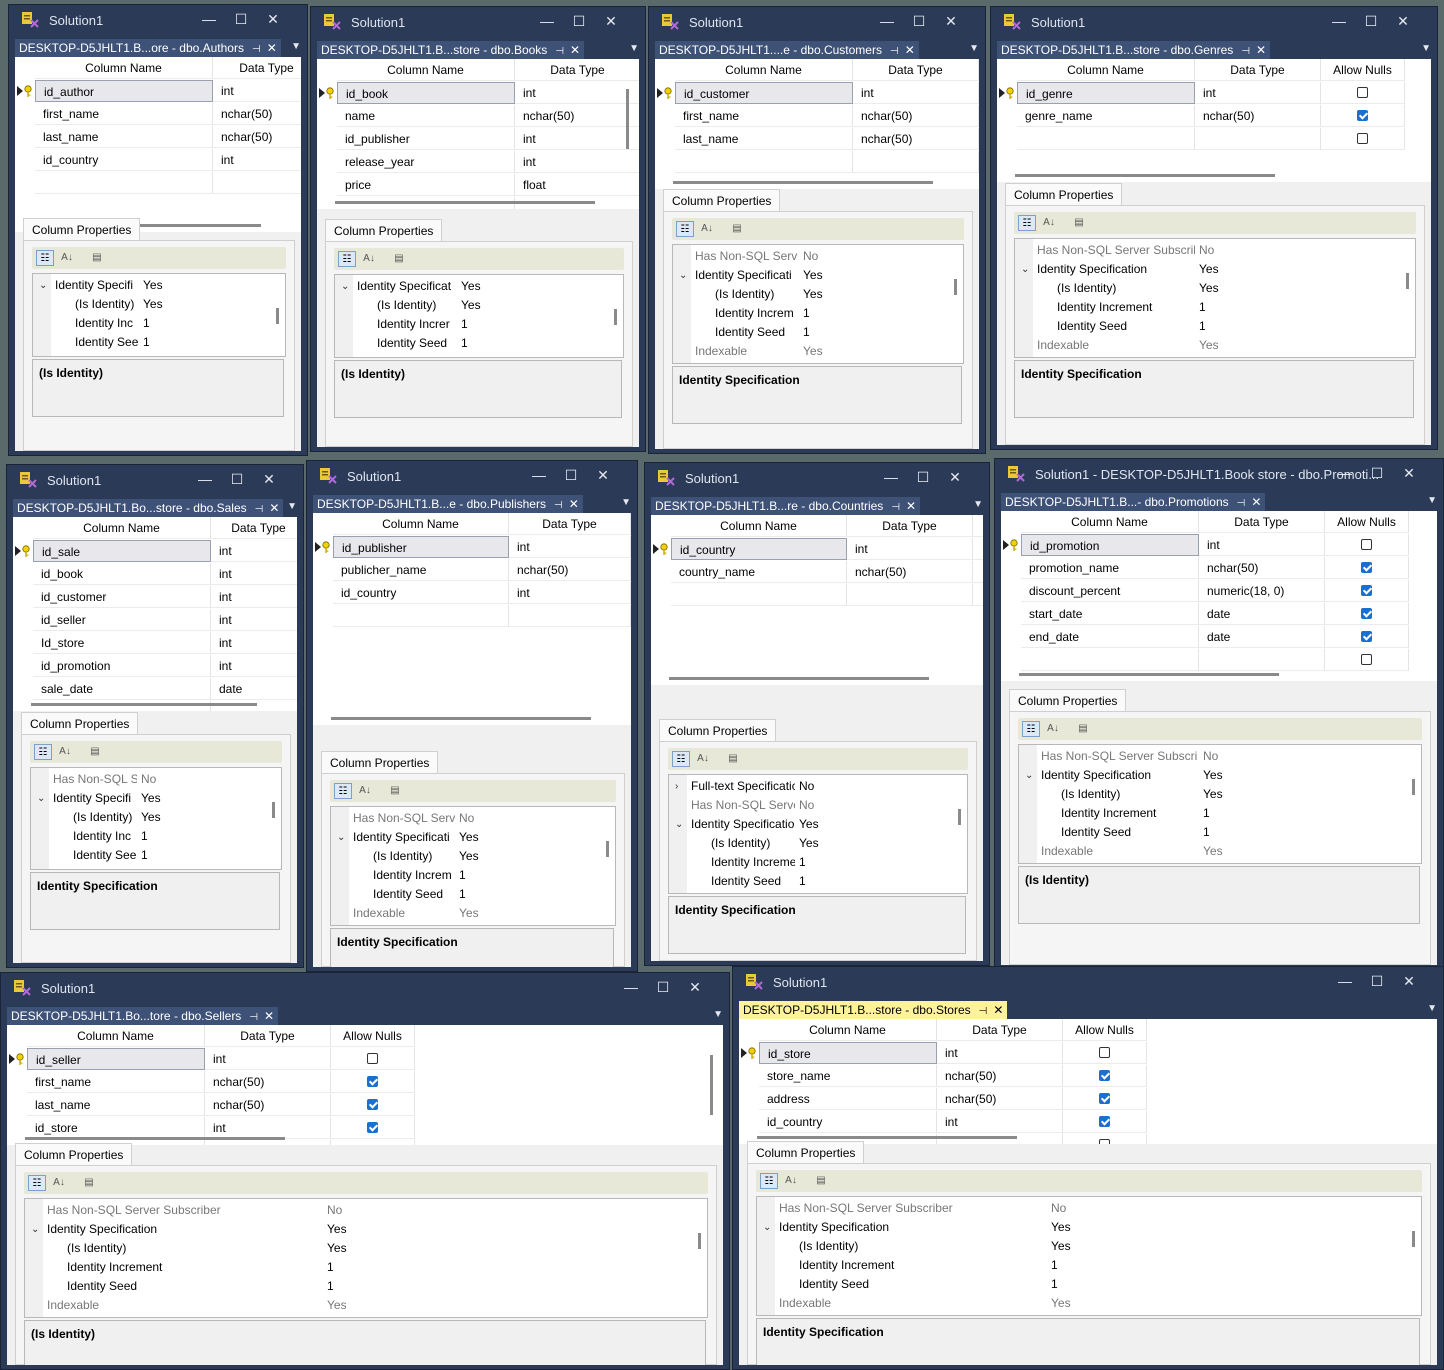 The image size is (1444, 1370). What do you see at coordinates (1262, 591) in the screenshot?
I see `data-type-cell: numeric(18, 0)` at bounding box center [1262, 591].